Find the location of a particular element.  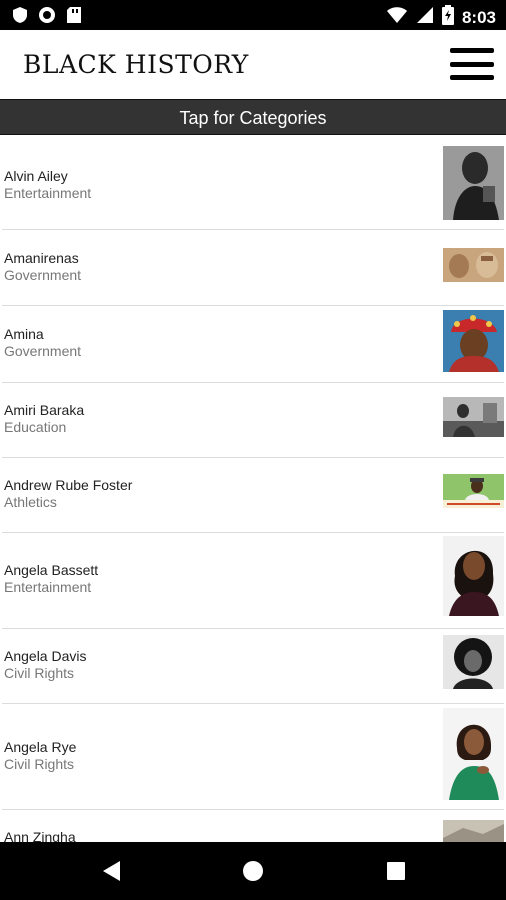

person-name: Angela Rye is located at coordinates (40, 747).